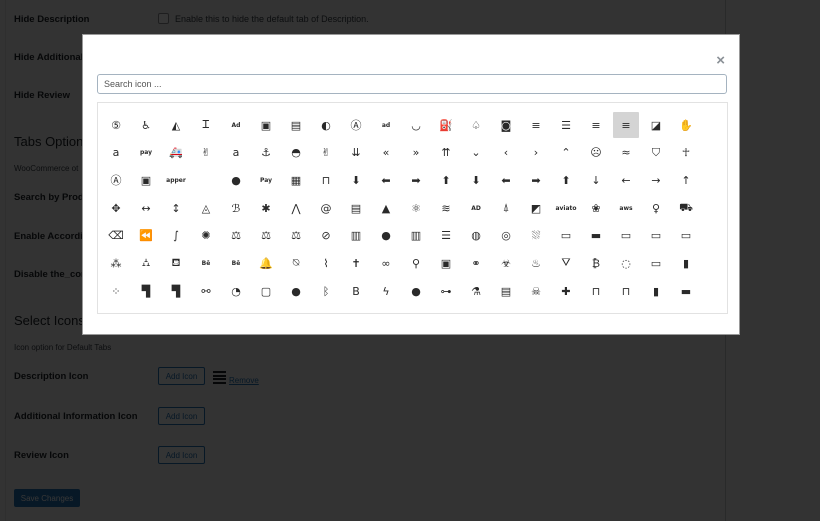 The image size is (820, 521). What do you see at coordinates (596, 291) in the screenshot?
I see `icon-option-book-open: ⊓` at bounding box center [596, 291].